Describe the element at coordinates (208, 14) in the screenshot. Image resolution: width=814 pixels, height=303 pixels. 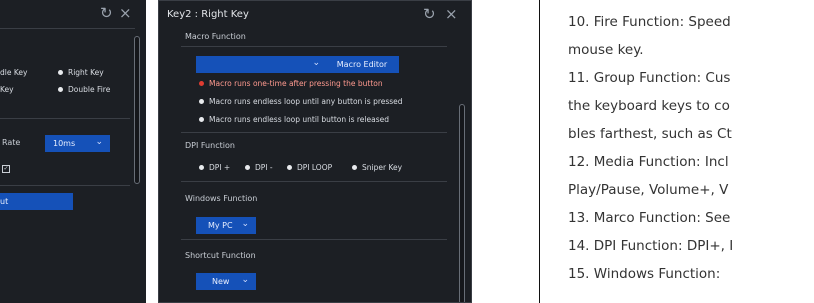
I see `window-title: Key2 : Right Key` at that location.